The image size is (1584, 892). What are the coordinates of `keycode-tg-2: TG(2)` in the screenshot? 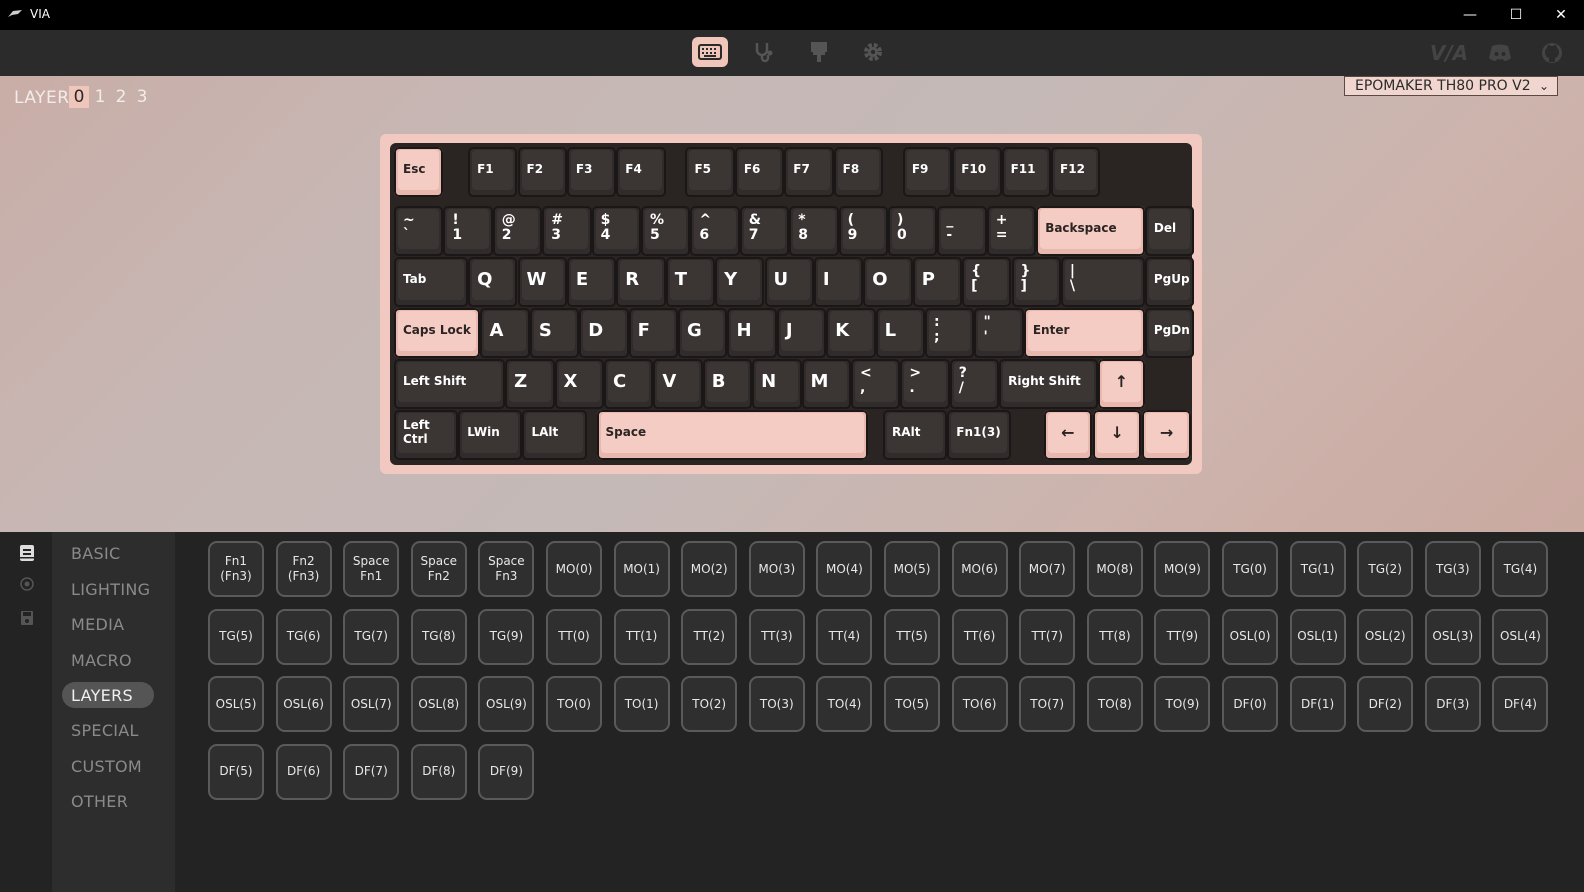 It's located at (1385, 569).